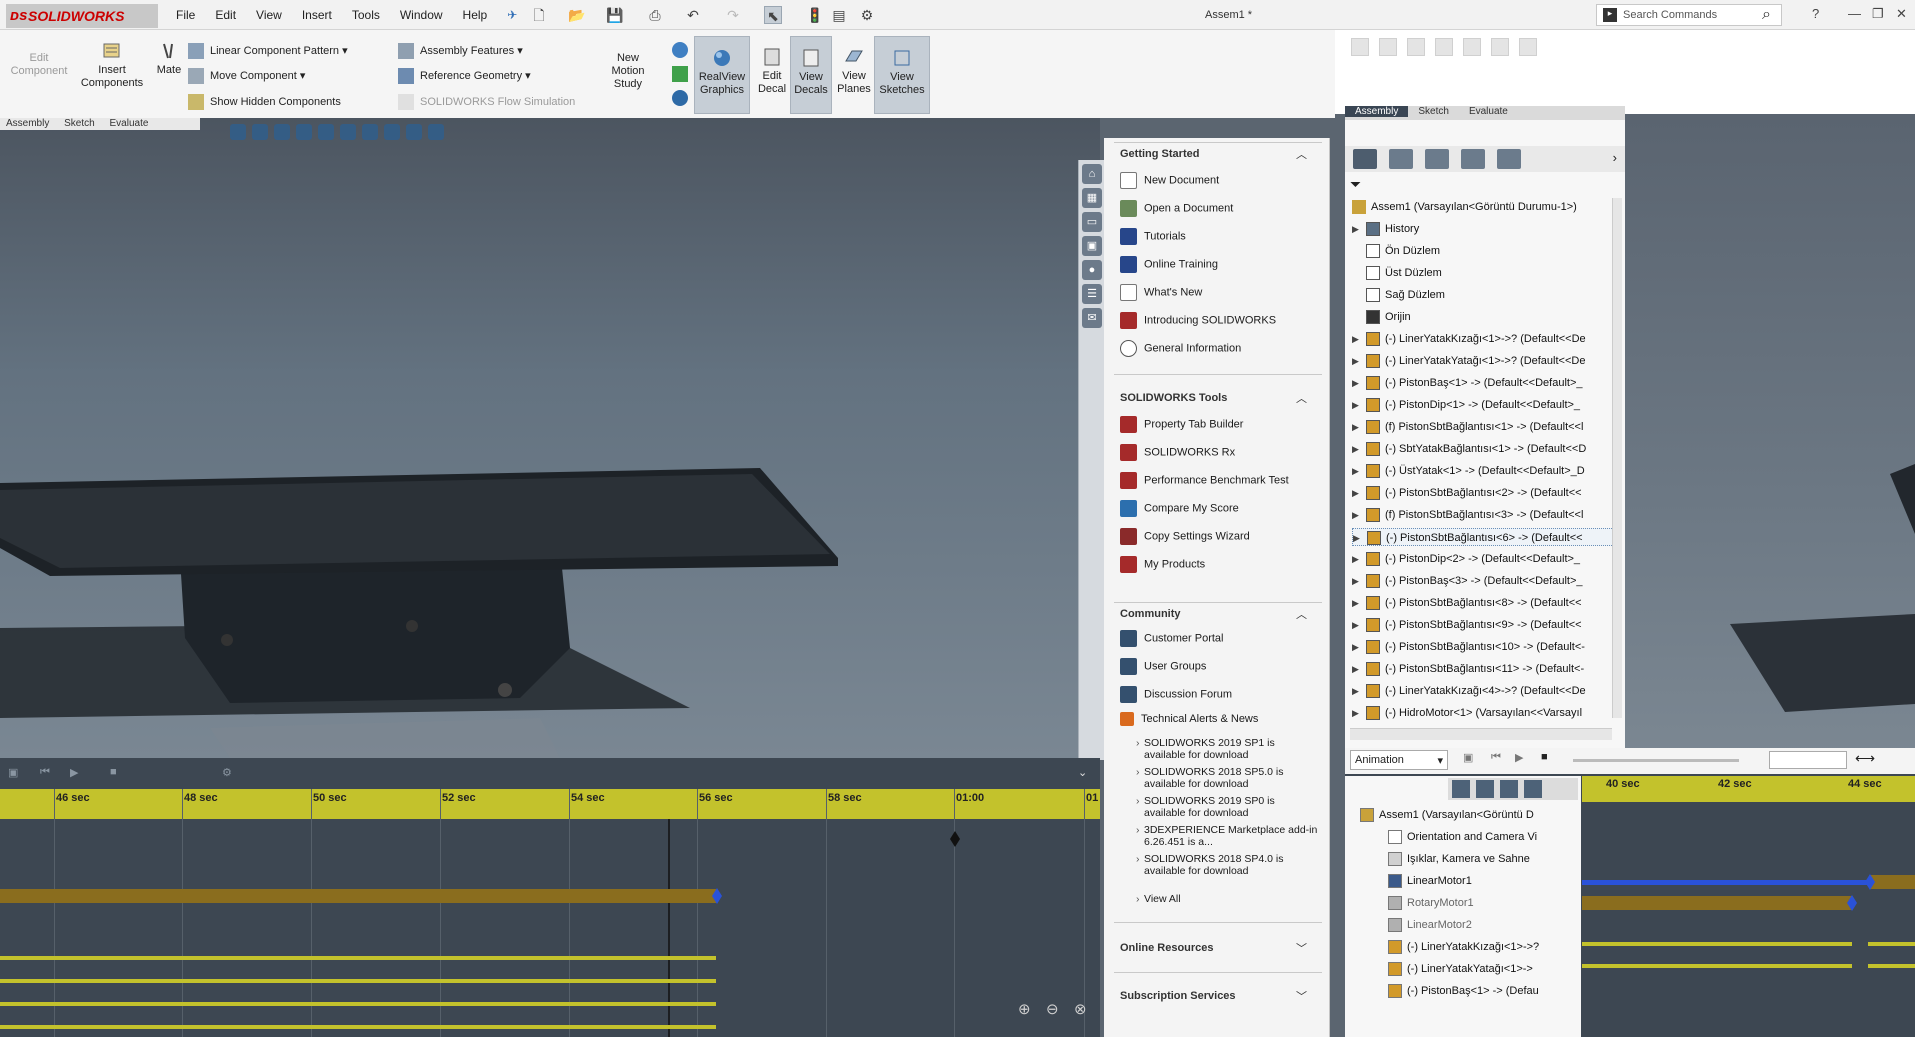 The width and height of the screenshot is (1915, 1037). Describe the element at coordinates (1854, 13) in the screenshot. I see `minimize-icon: —` at that location.